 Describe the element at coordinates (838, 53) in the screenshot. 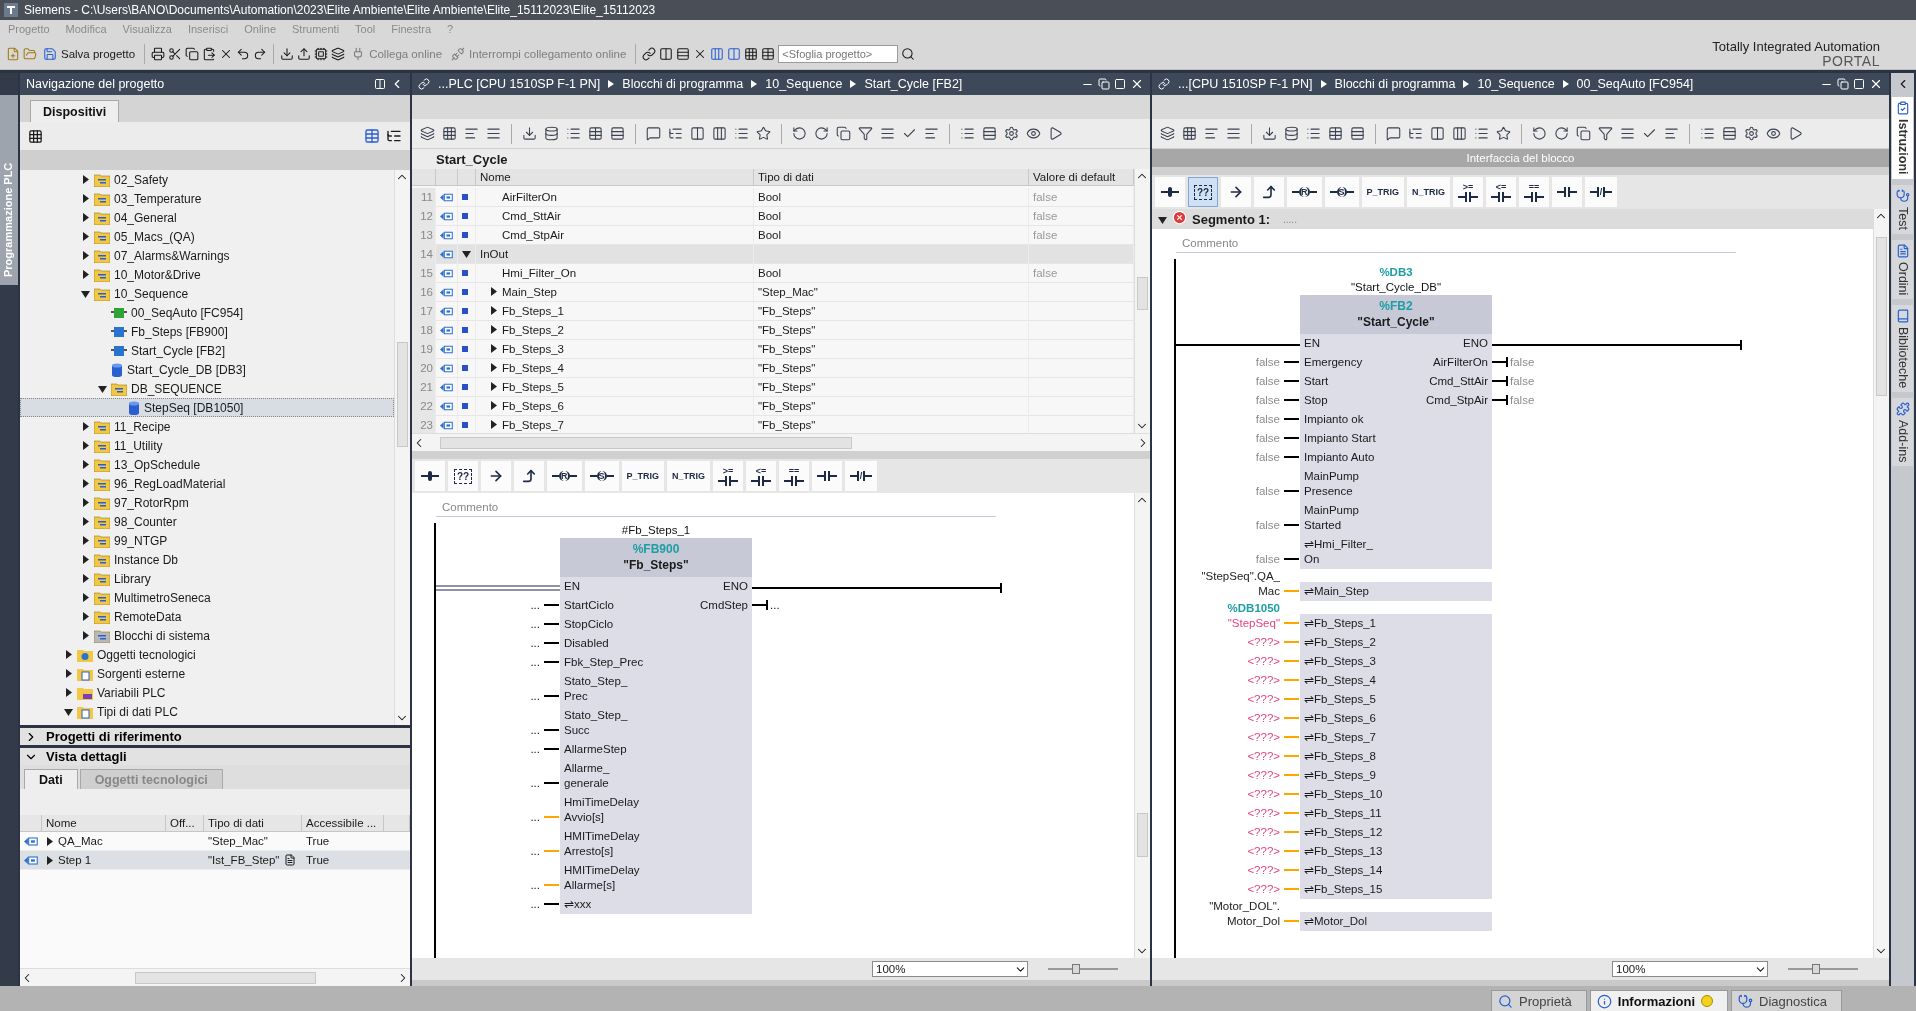

I see `search-field: <Sfoglia progetto>` at that location.